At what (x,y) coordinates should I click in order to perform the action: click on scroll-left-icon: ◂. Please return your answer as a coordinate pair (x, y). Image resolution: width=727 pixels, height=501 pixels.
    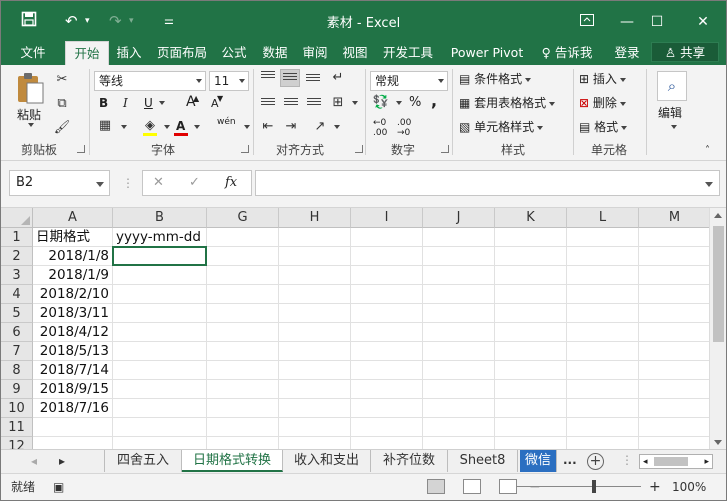
    Looking at the image, I should click on (645, 462).